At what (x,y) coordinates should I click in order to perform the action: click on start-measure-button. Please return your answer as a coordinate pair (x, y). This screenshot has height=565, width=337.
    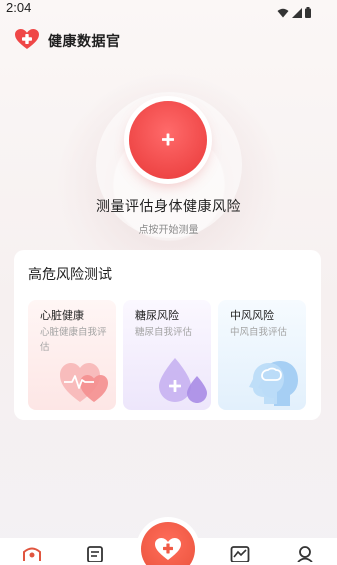
    Looking at the image, I should click on (168, 140).